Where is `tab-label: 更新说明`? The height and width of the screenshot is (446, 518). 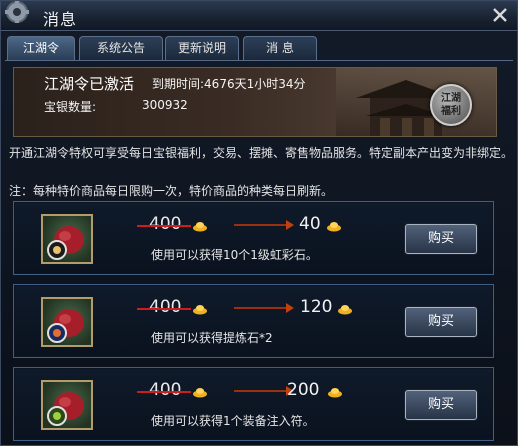 tab-label: 更新说明 is located at coordinates (201, 48).